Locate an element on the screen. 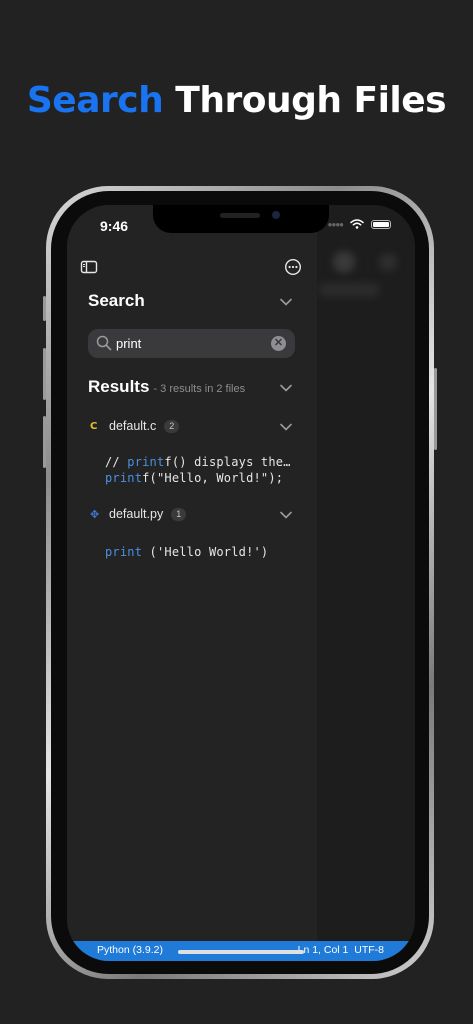 The width and height of the screenshot is (473, 1024). file-name: default.py is located at coordinates (136, 514).